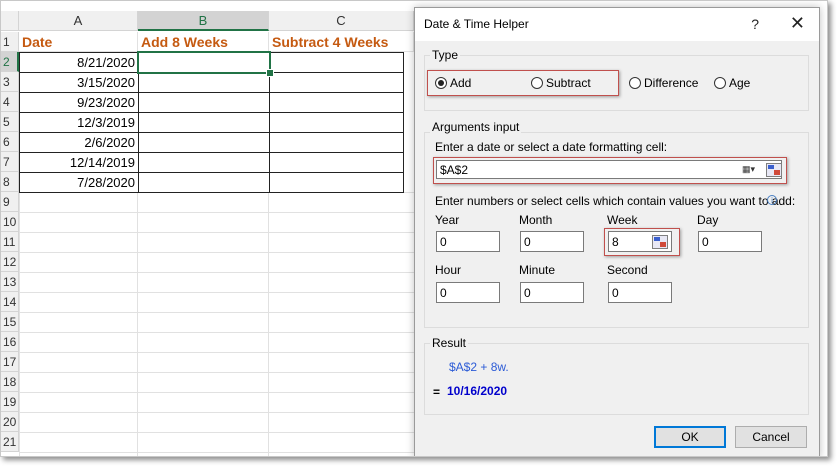 The image size is (838, 467). I want to click on radio-subtract-label: Subtract, so click(568, 83).